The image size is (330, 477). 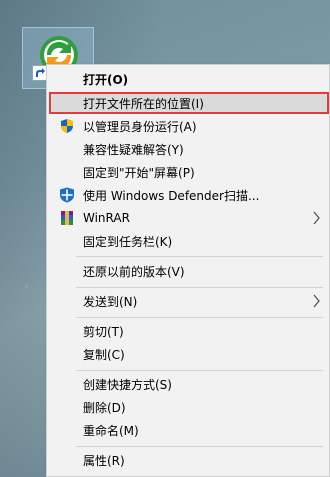 I want to click on menu-item-label: 还原以前的版本(V), so click(x=134, y=271).